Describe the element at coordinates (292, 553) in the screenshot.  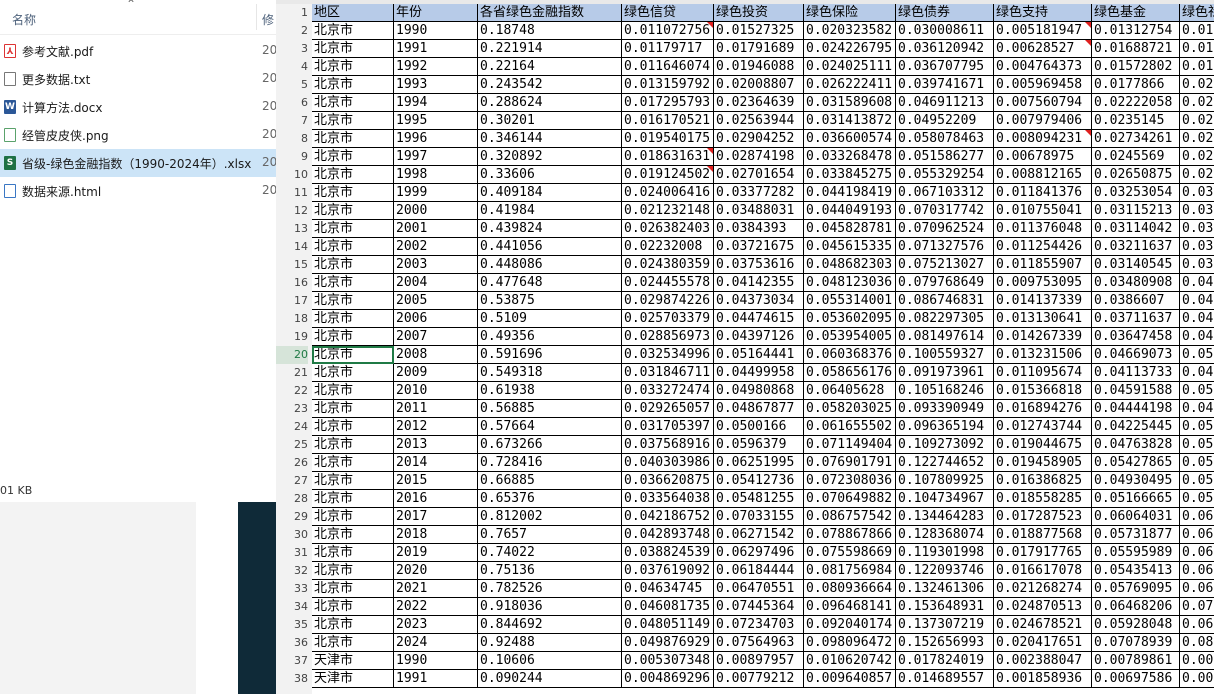
I see `row-number: 31` at that location.